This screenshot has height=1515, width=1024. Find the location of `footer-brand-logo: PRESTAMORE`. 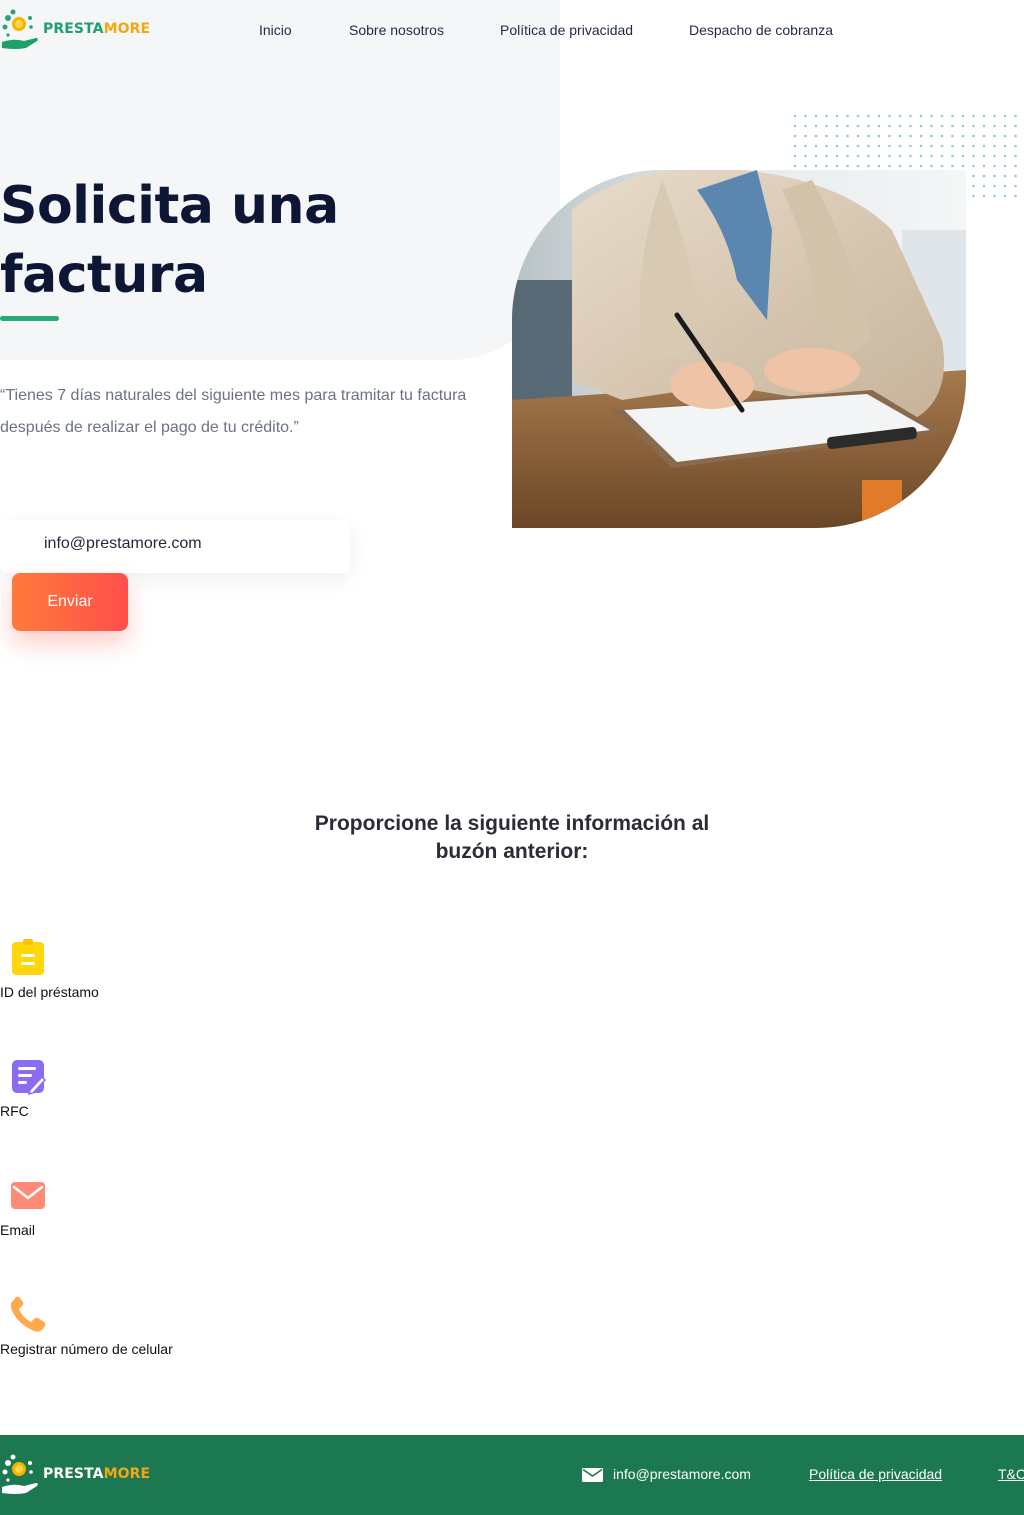

footer-brand-logo: PRESTAMORE is located at coordinates (75, 1474).